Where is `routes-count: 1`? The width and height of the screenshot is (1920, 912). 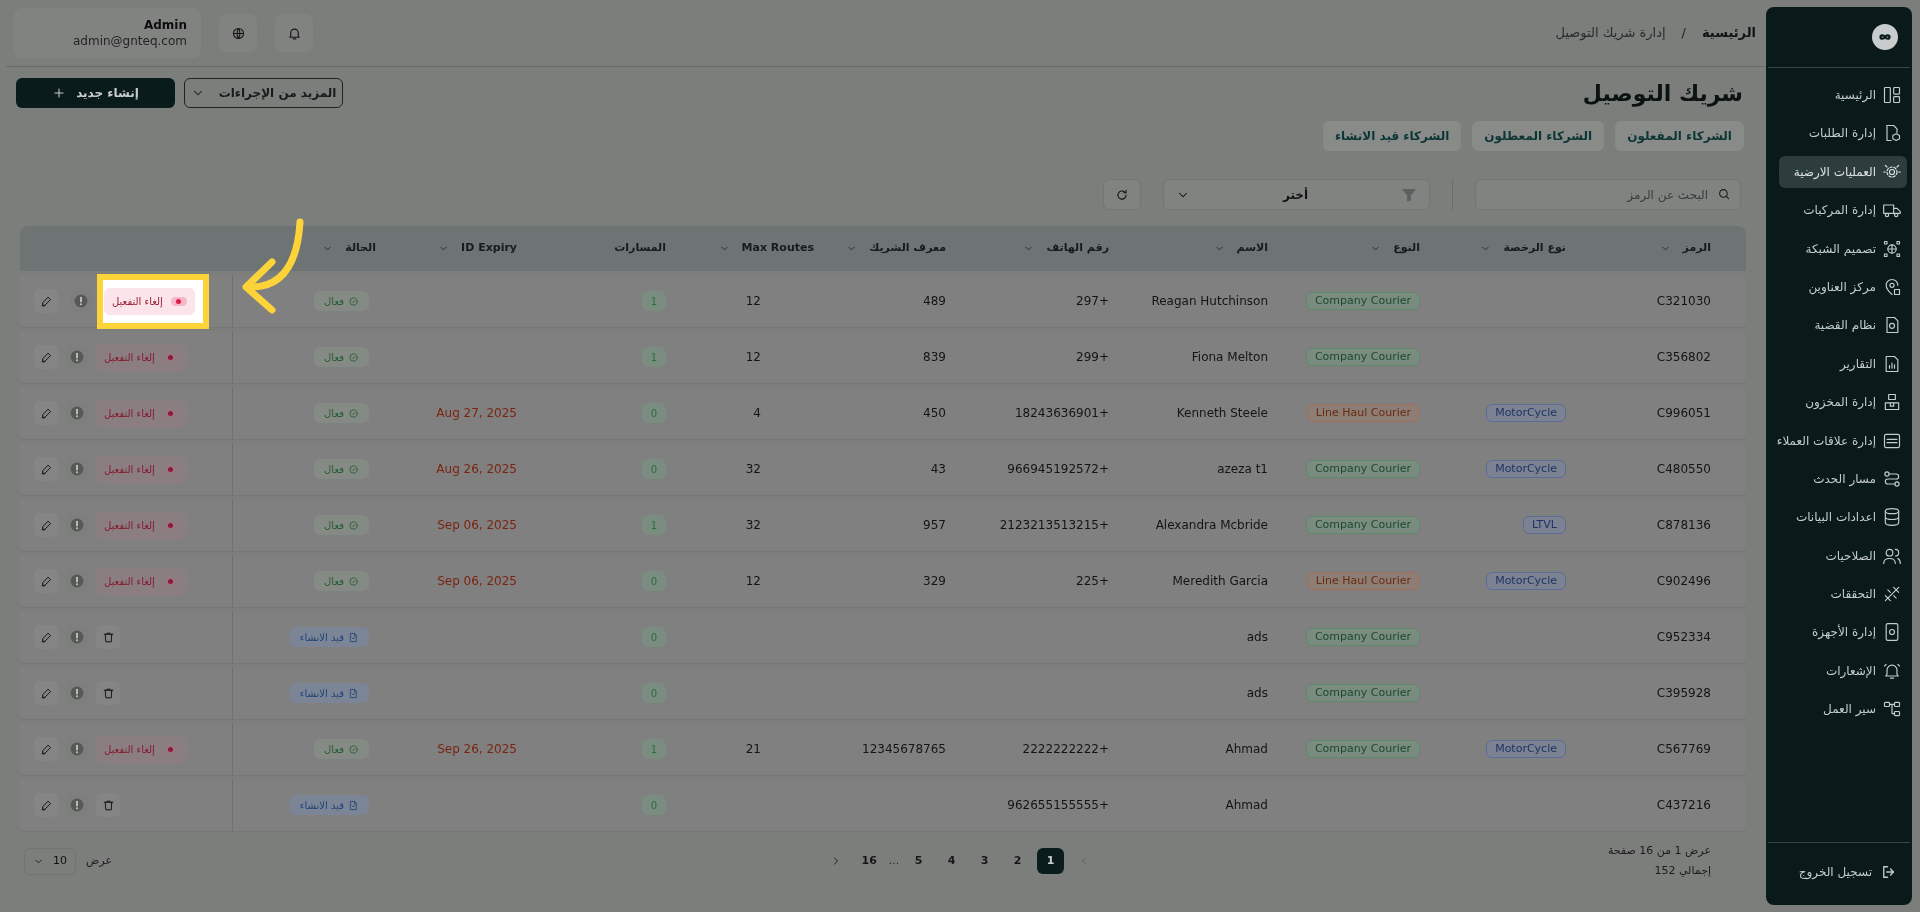 routes-count: 1 is located at coordinates (654, 301).